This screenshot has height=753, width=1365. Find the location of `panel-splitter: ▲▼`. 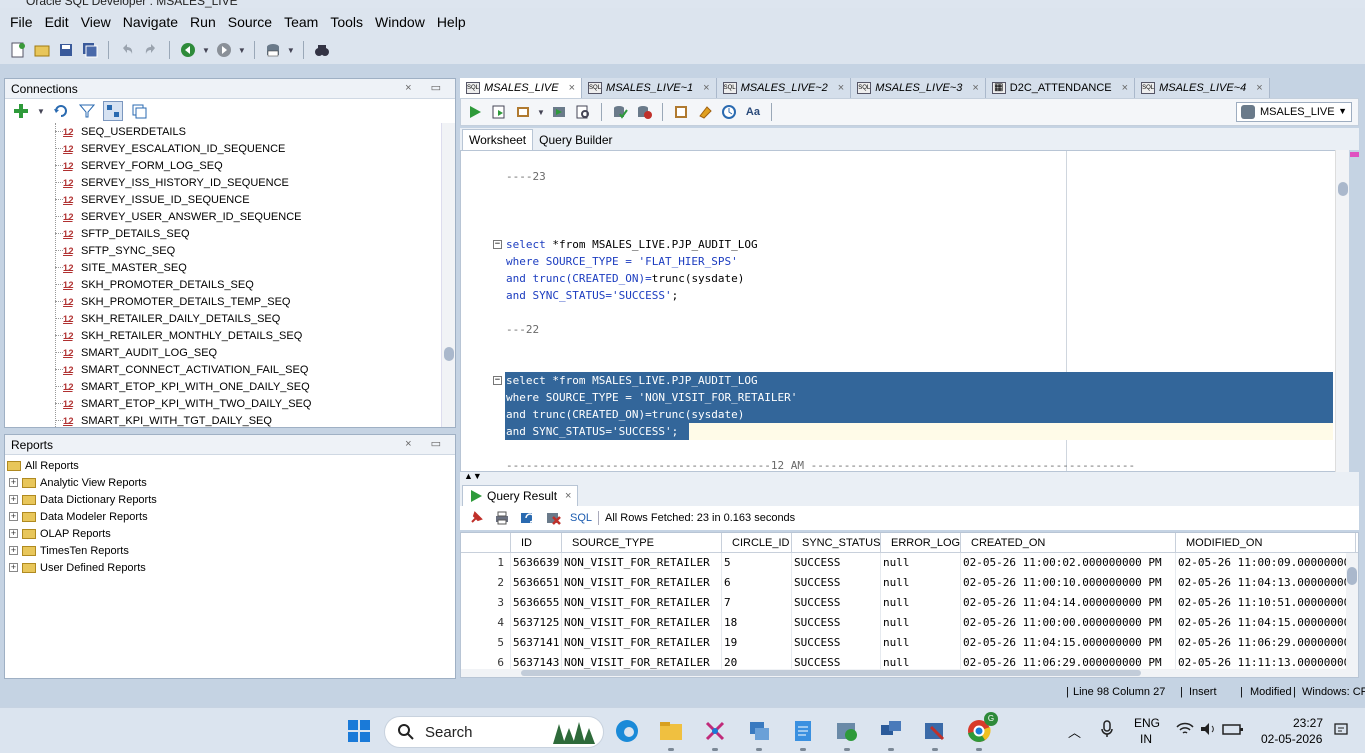

panel-splitter: ▲▼ is located at coordinates (909, 477).